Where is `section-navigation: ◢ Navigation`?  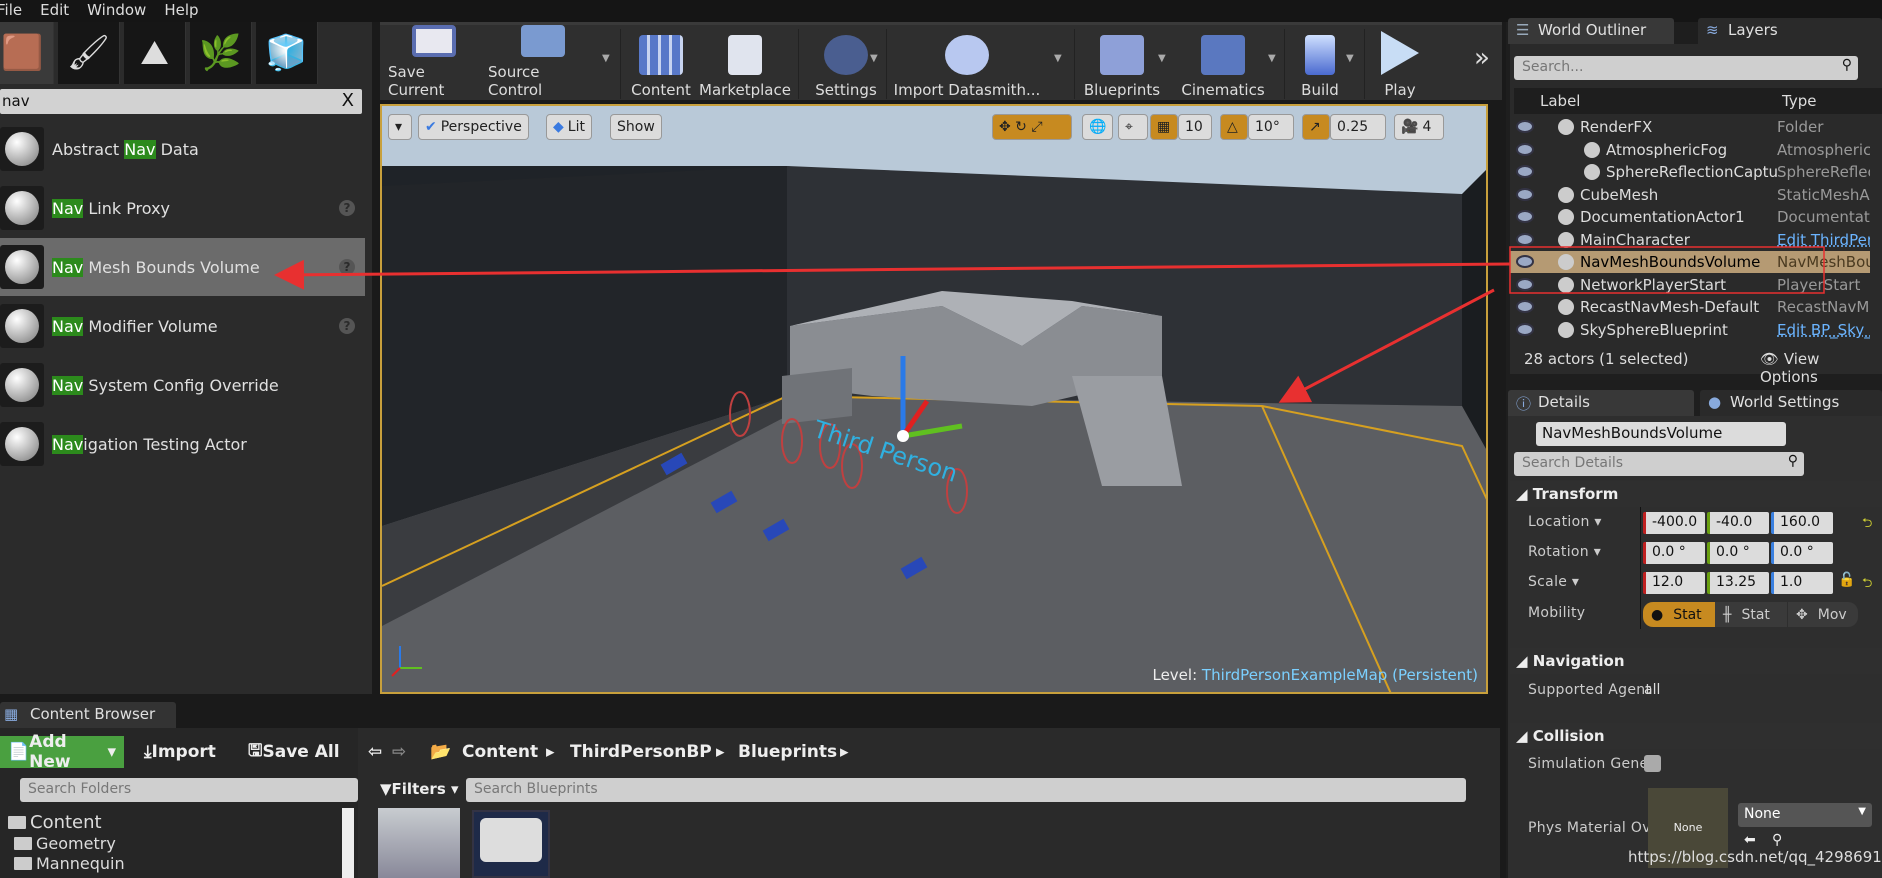
section-navigation: ◢ Navigation is located at coordinates (1696, 661).